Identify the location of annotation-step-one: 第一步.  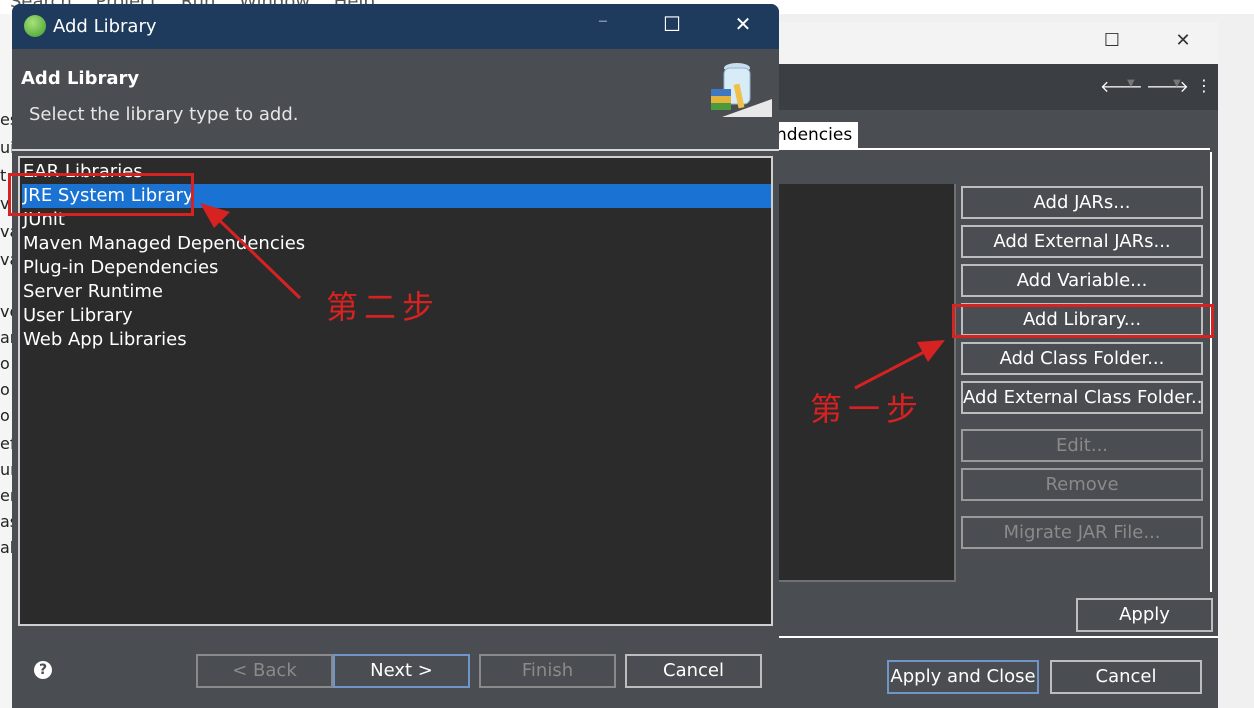
(867, 409).